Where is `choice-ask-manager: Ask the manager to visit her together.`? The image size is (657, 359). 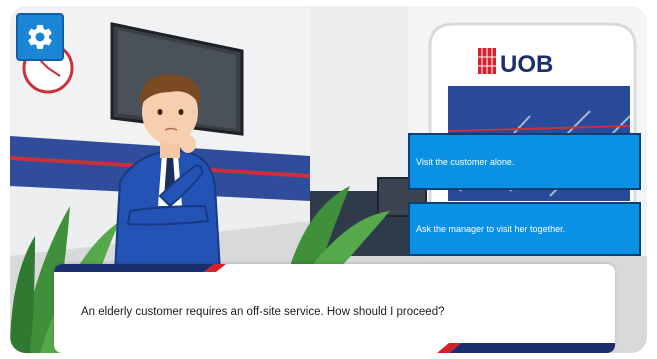
choice-ask-manager: Ask the manager to visit her together. is located at coordinates (524, 229).